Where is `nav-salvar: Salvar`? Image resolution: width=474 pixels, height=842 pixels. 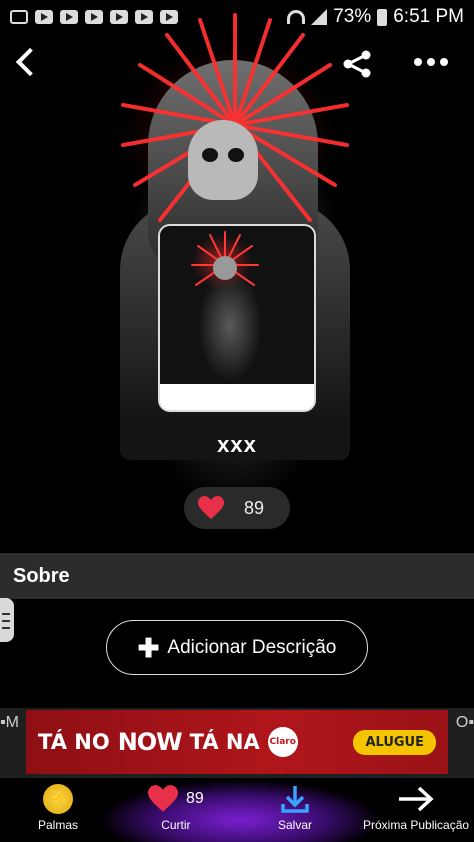 nav-salvar: Salvar is located at coordinates (295, 808).